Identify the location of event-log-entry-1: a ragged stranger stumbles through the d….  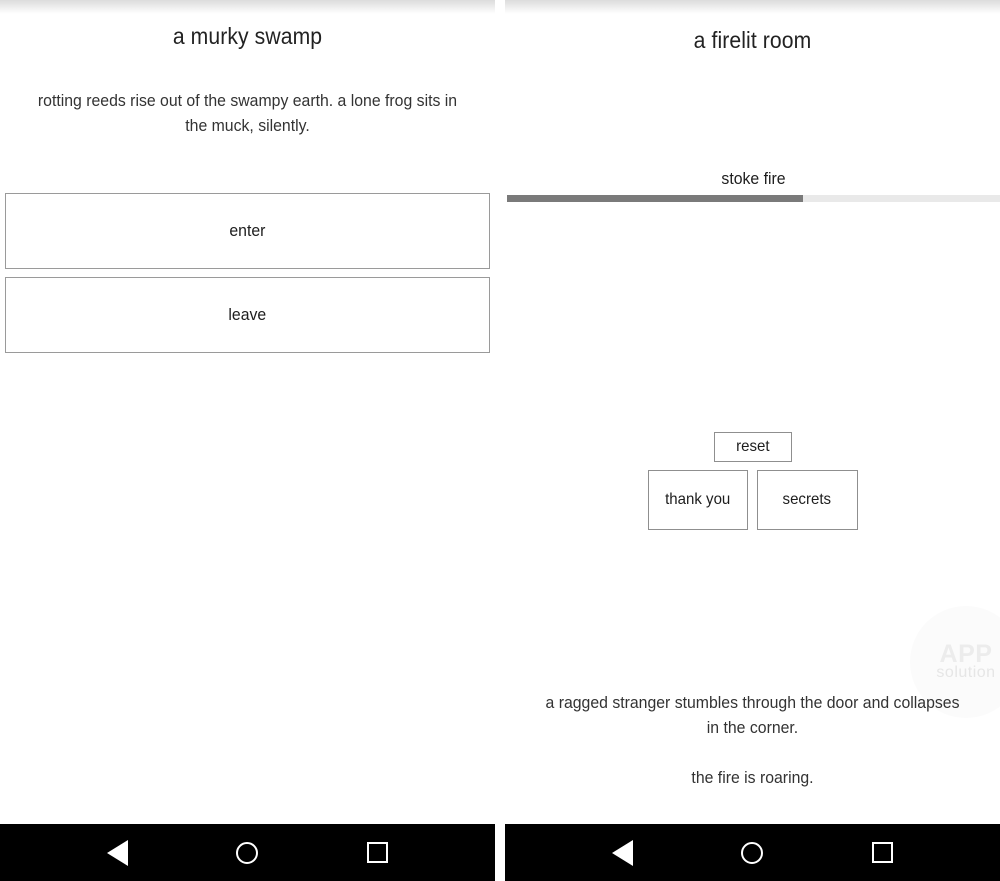
(752, 715).